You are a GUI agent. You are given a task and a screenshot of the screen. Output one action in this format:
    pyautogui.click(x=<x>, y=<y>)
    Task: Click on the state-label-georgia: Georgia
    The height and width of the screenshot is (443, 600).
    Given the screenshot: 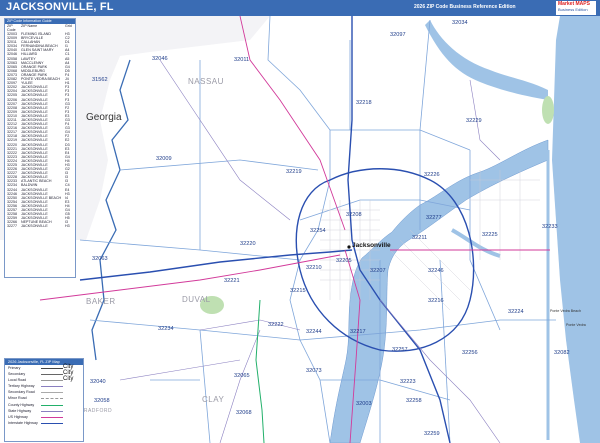 What is the action you would take?
    pyautogui.click(x=104, y=117)
    